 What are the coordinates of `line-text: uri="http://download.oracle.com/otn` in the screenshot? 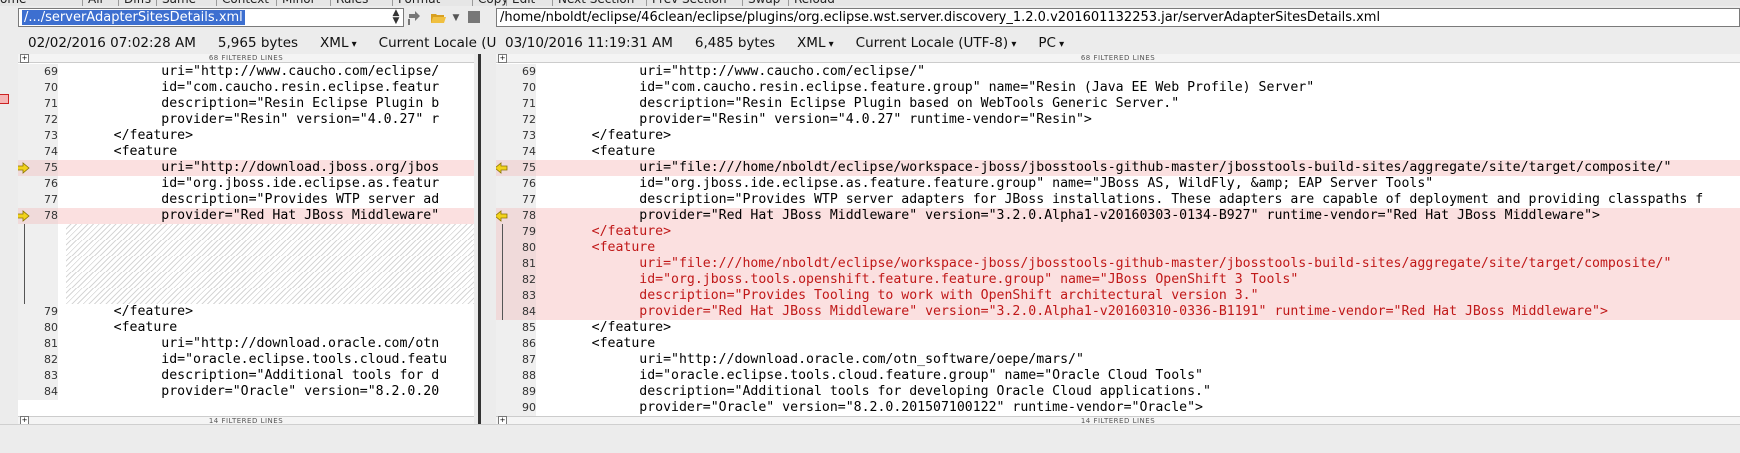 It's located at (253, 343).